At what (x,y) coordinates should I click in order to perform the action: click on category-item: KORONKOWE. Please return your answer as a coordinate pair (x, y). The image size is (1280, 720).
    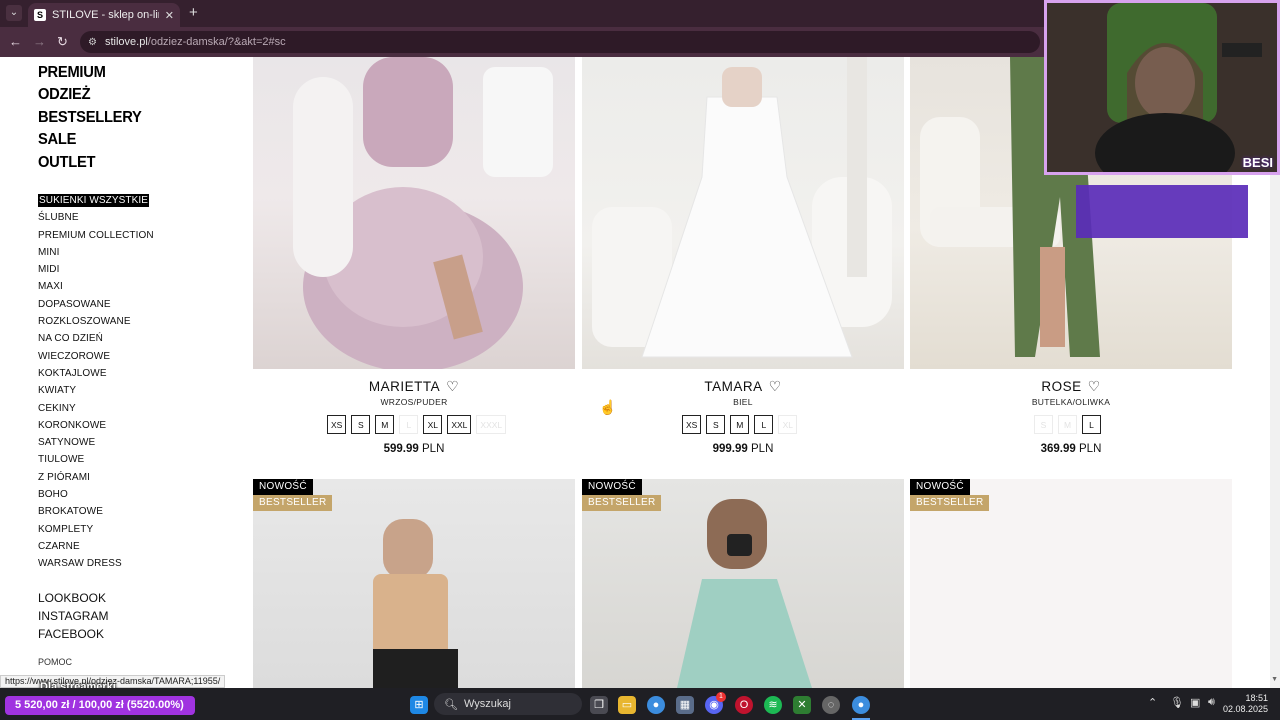
    Looking at the image, I should click on (96, 425).